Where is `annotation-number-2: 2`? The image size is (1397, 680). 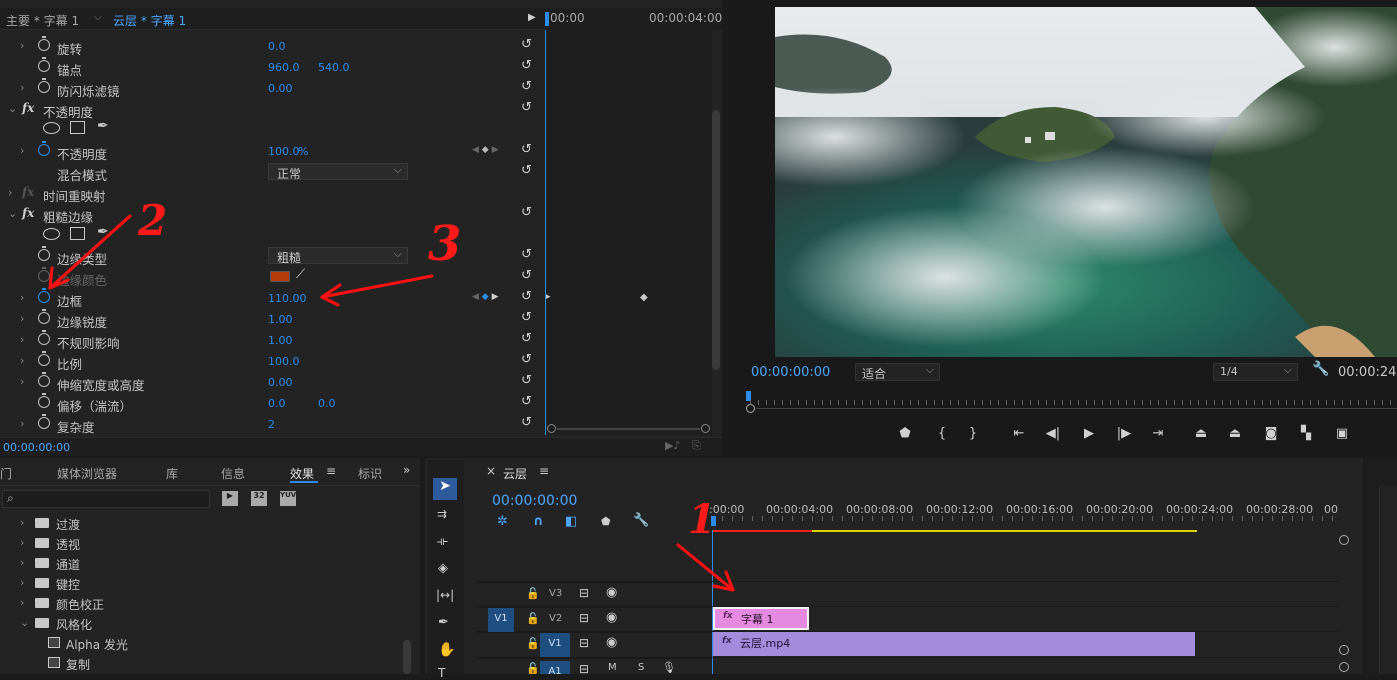
annotation-number-2: 2 is located at coordinates (153, 220).